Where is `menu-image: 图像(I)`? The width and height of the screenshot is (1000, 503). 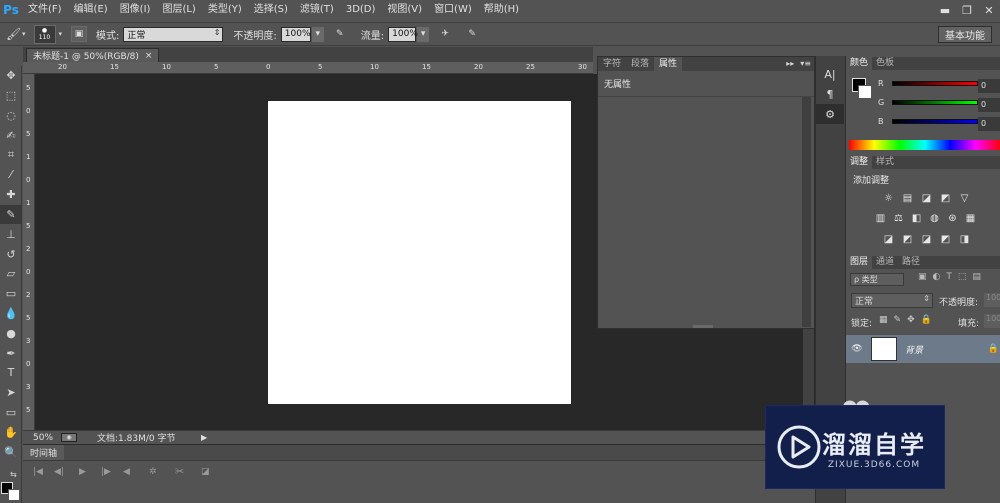 menu-image: 图像(I) is located at coordinates (135, 10).